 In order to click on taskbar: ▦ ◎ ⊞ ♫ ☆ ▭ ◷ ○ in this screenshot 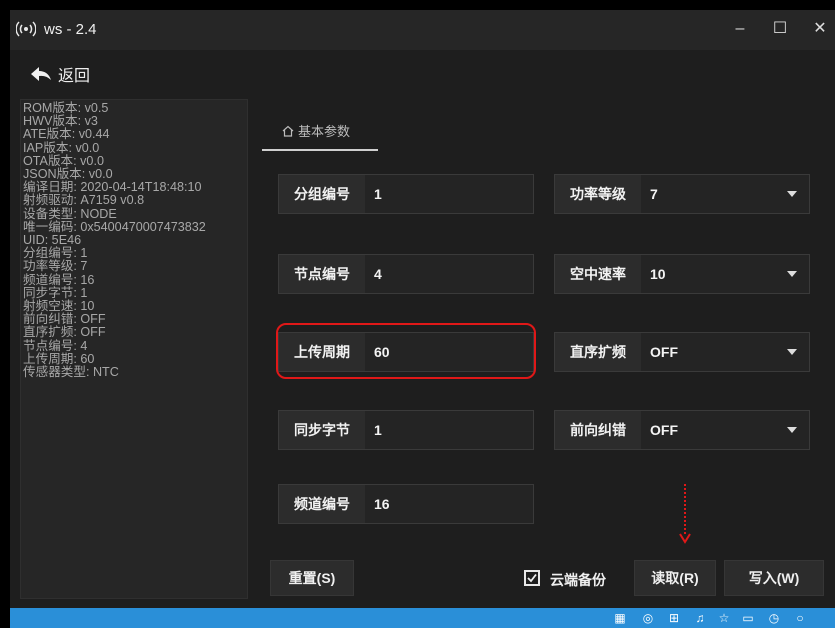, I will do `click(422, 618)`.